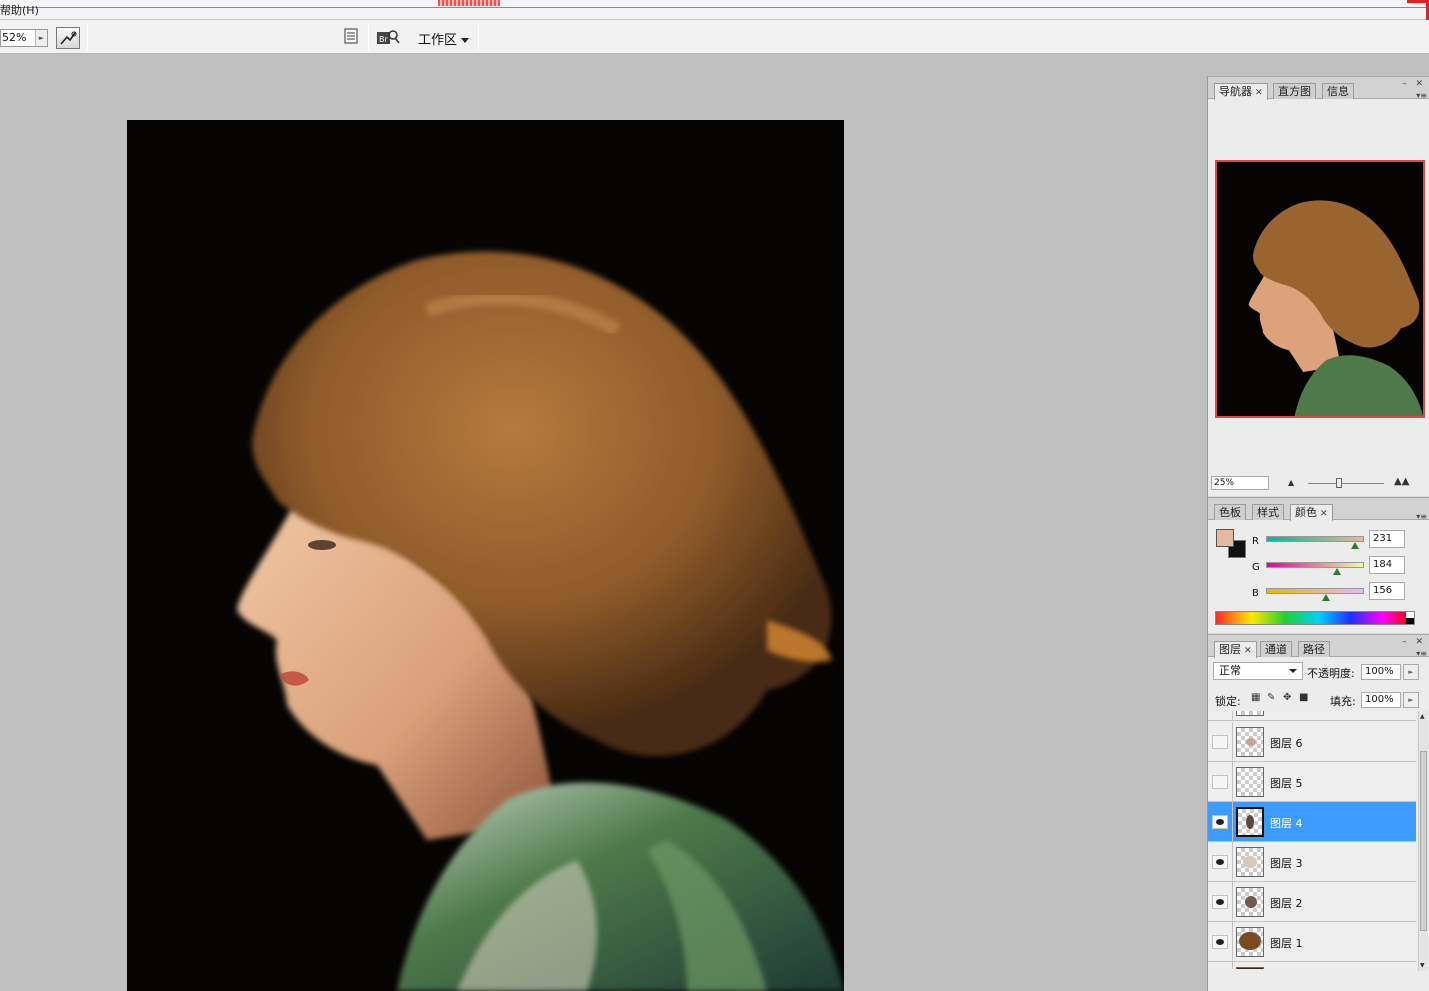 Image resolution: width=1429 pixels, height=991 pixels. I want to click on tab-label: 导航器, so click(1235, 91).